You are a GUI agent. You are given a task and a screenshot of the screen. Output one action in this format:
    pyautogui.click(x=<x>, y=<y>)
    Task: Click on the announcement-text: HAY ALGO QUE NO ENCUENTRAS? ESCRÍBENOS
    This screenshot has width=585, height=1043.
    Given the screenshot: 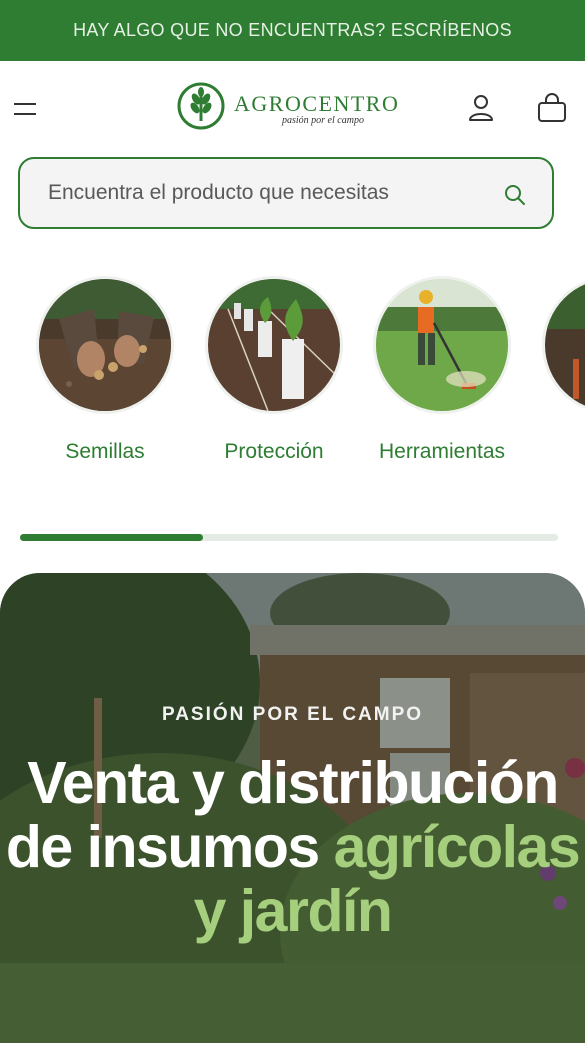 What is the action you would take?
    pyautogui.click(x=292, y=30)
    